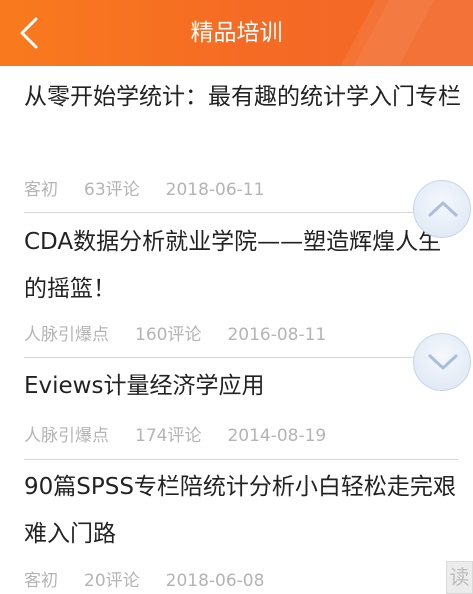 This screenshot has height=594, width=473. What do you see at coordinates (112, 190) in the screenshot?
I see `article-comments: 63评论` at bounding box center [112, 190].